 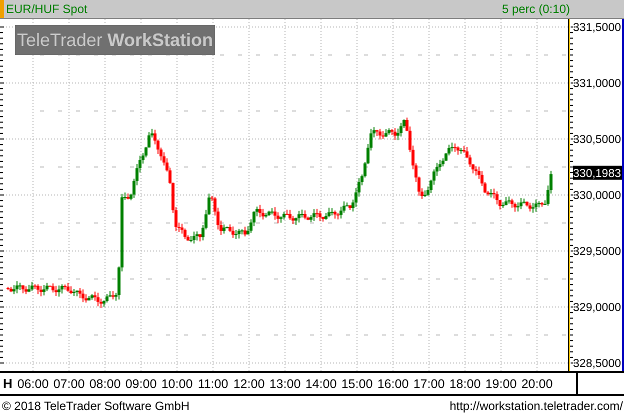 I want to click on series-marker, so click(x=2, y=9).